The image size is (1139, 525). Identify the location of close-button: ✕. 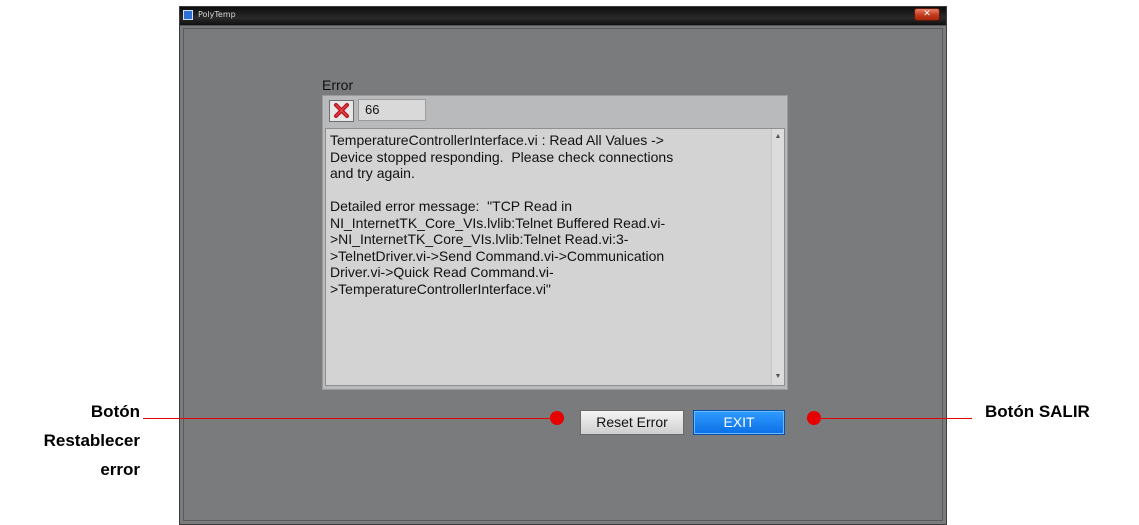
(927, 14).